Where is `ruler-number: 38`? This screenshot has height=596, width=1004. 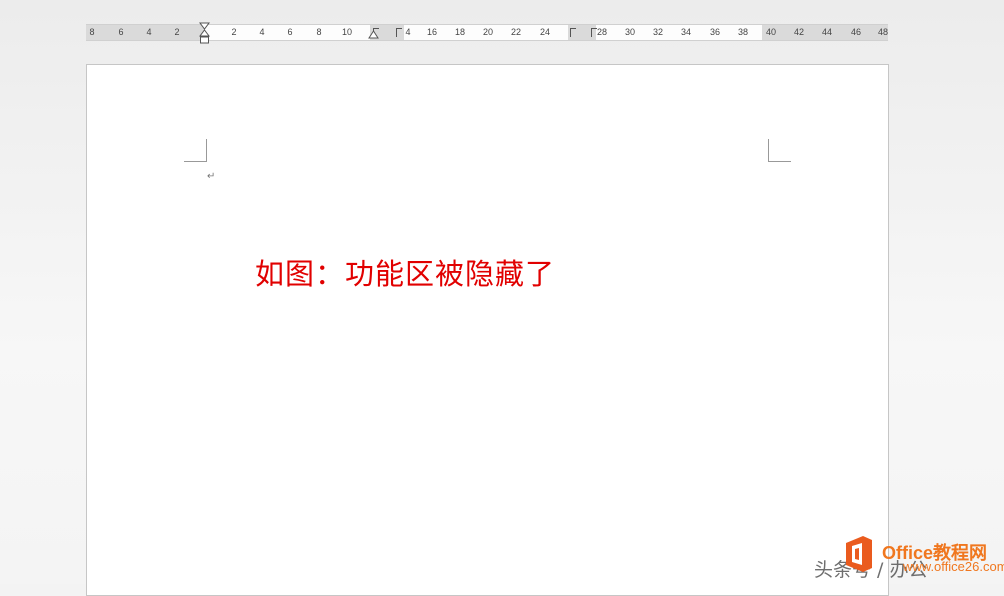
ruler-number: 38 is located at coordinates (742, 32).